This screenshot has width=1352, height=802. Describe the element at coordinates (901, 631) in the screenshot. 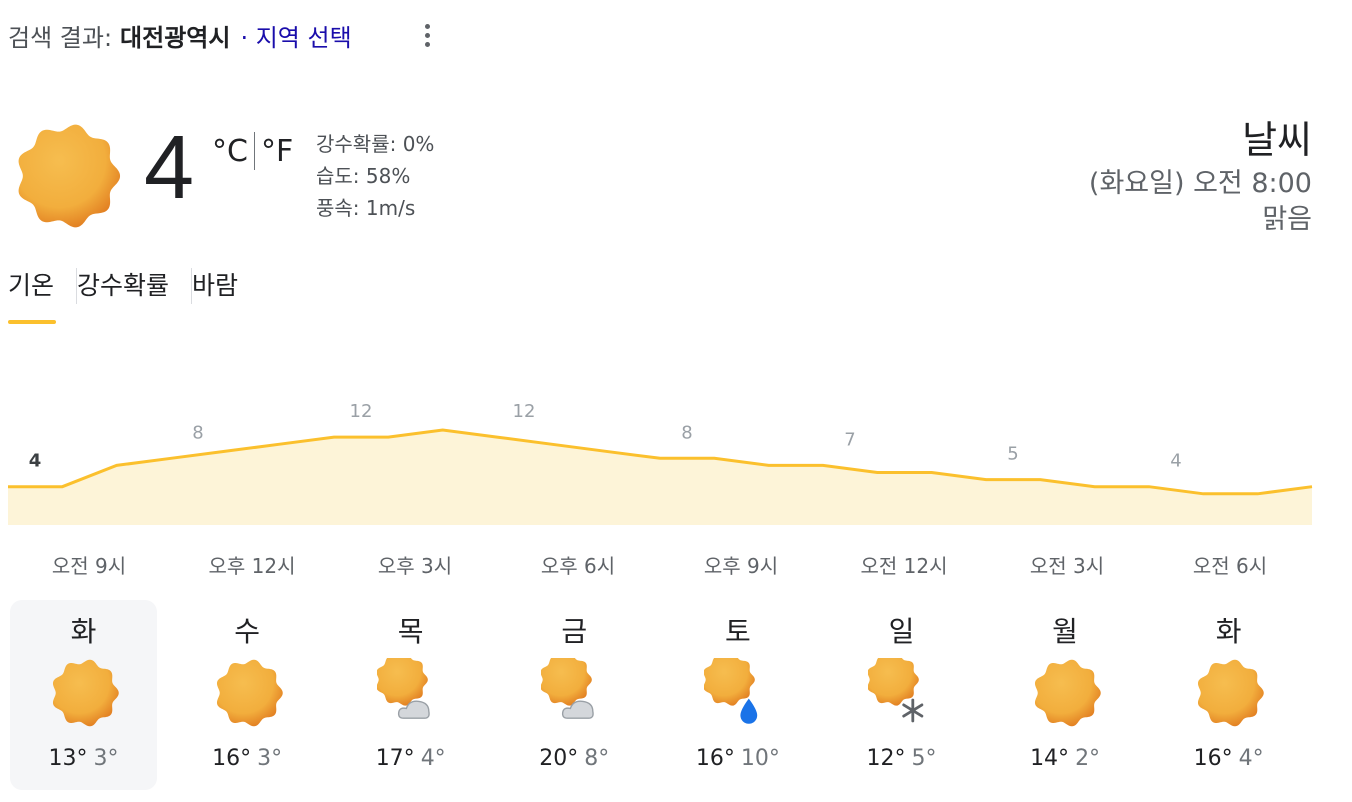

I see `day-name: 일` at that location.